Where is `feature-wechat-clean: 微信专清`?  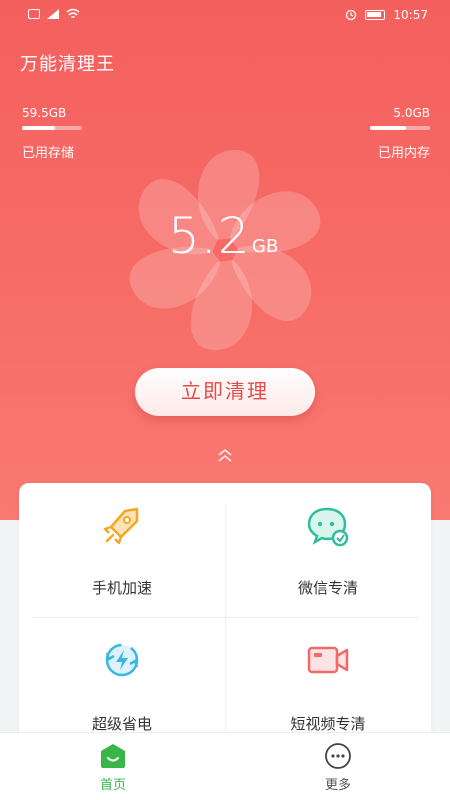 feature-wechat-clean: 微信专清 is located at coordinates (328, 550).